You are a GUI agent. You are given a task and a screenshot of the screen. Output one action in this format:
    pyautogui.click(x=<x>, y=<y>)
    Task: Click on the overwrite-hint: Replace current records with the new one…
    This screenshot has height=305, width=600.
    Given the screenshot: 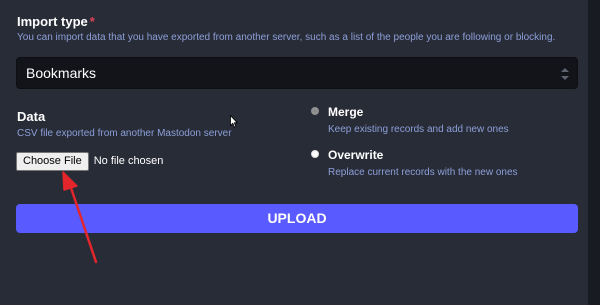 What is the action you would take?
    pyautogui.click(x=423, y=172)
    